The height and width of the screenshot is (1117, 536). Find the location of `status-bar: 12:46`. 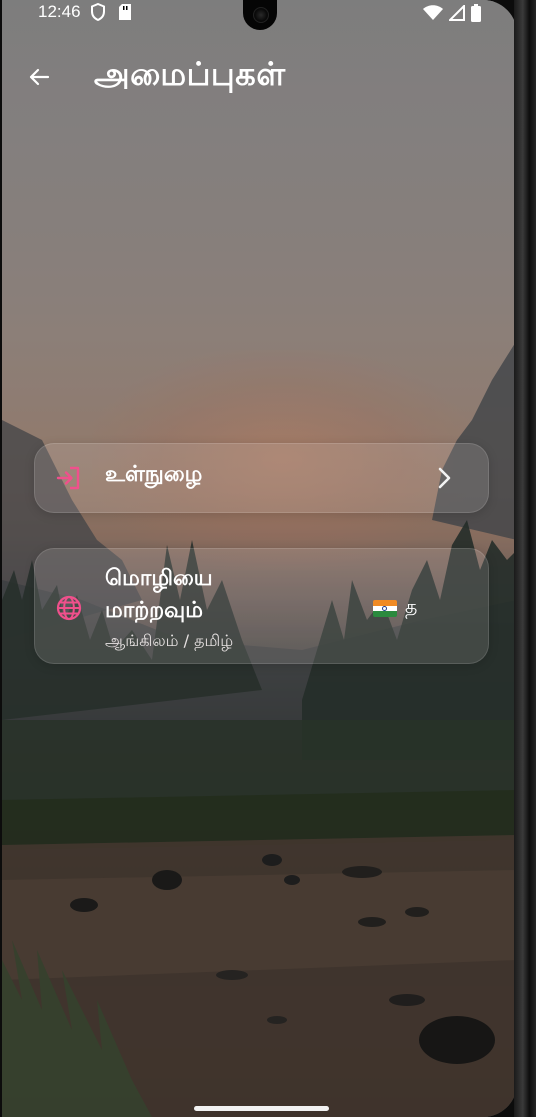

status-bar: 12:46 is located at coordinates (259, 15).